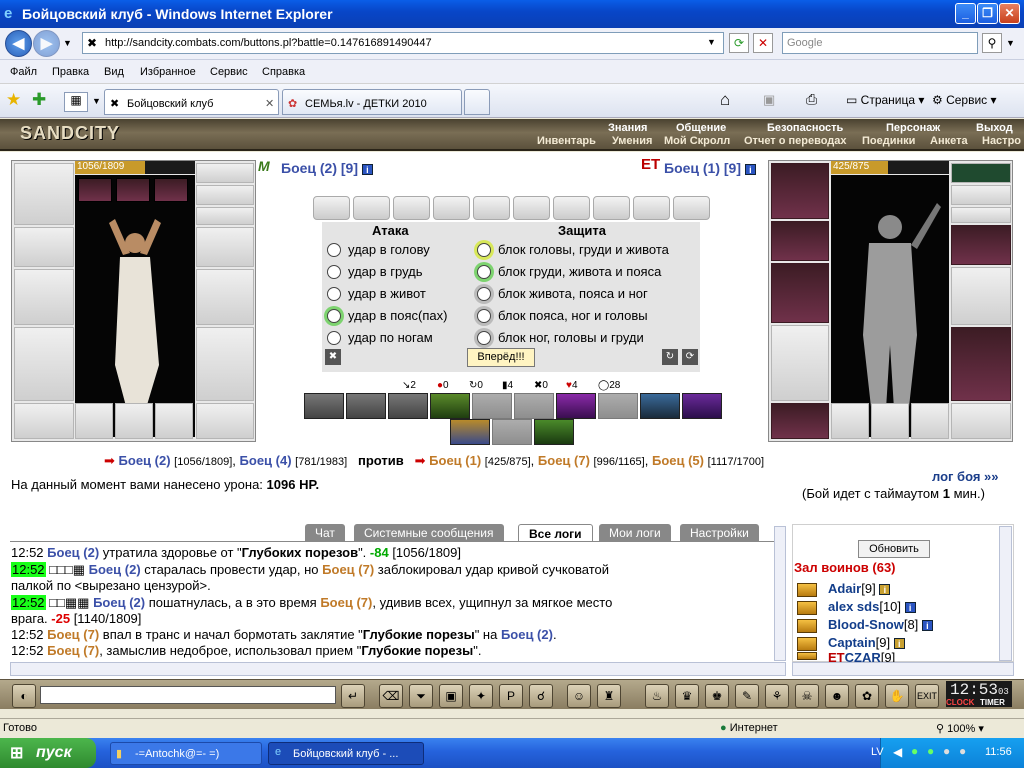 Image resolution: width=1024 pixels, height=768 pixels. Describe the element at coordinates (1009, 13) in the screenshot. I see `close-button: ✕` at that location.